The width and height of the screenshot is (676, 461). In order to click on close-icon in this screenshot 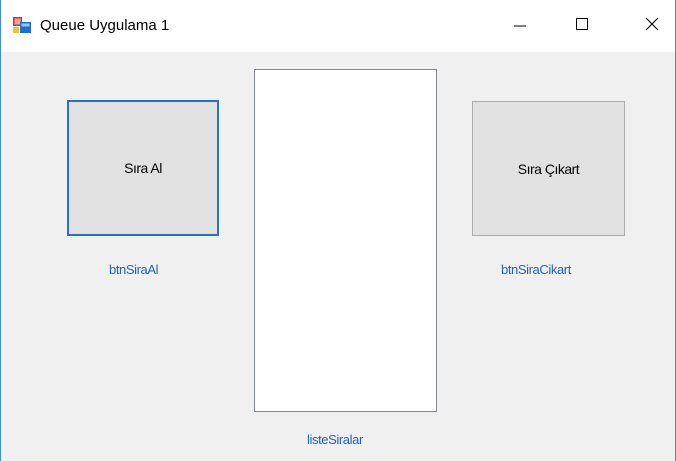, I will do `click(652, 26)`.